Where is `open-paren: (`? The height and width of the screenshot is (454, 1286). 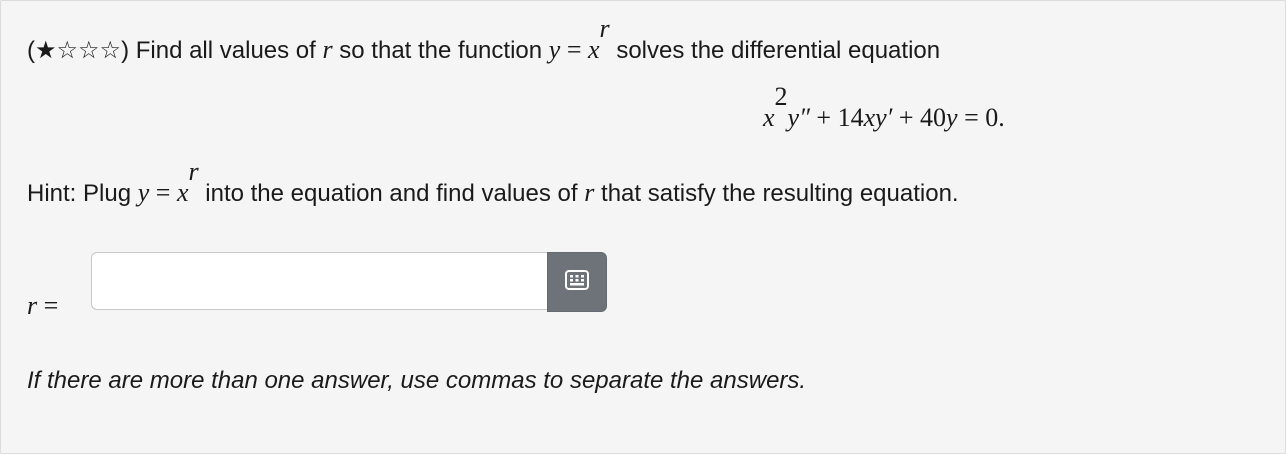 open-paren: ( is located at coordinates (31, 50).